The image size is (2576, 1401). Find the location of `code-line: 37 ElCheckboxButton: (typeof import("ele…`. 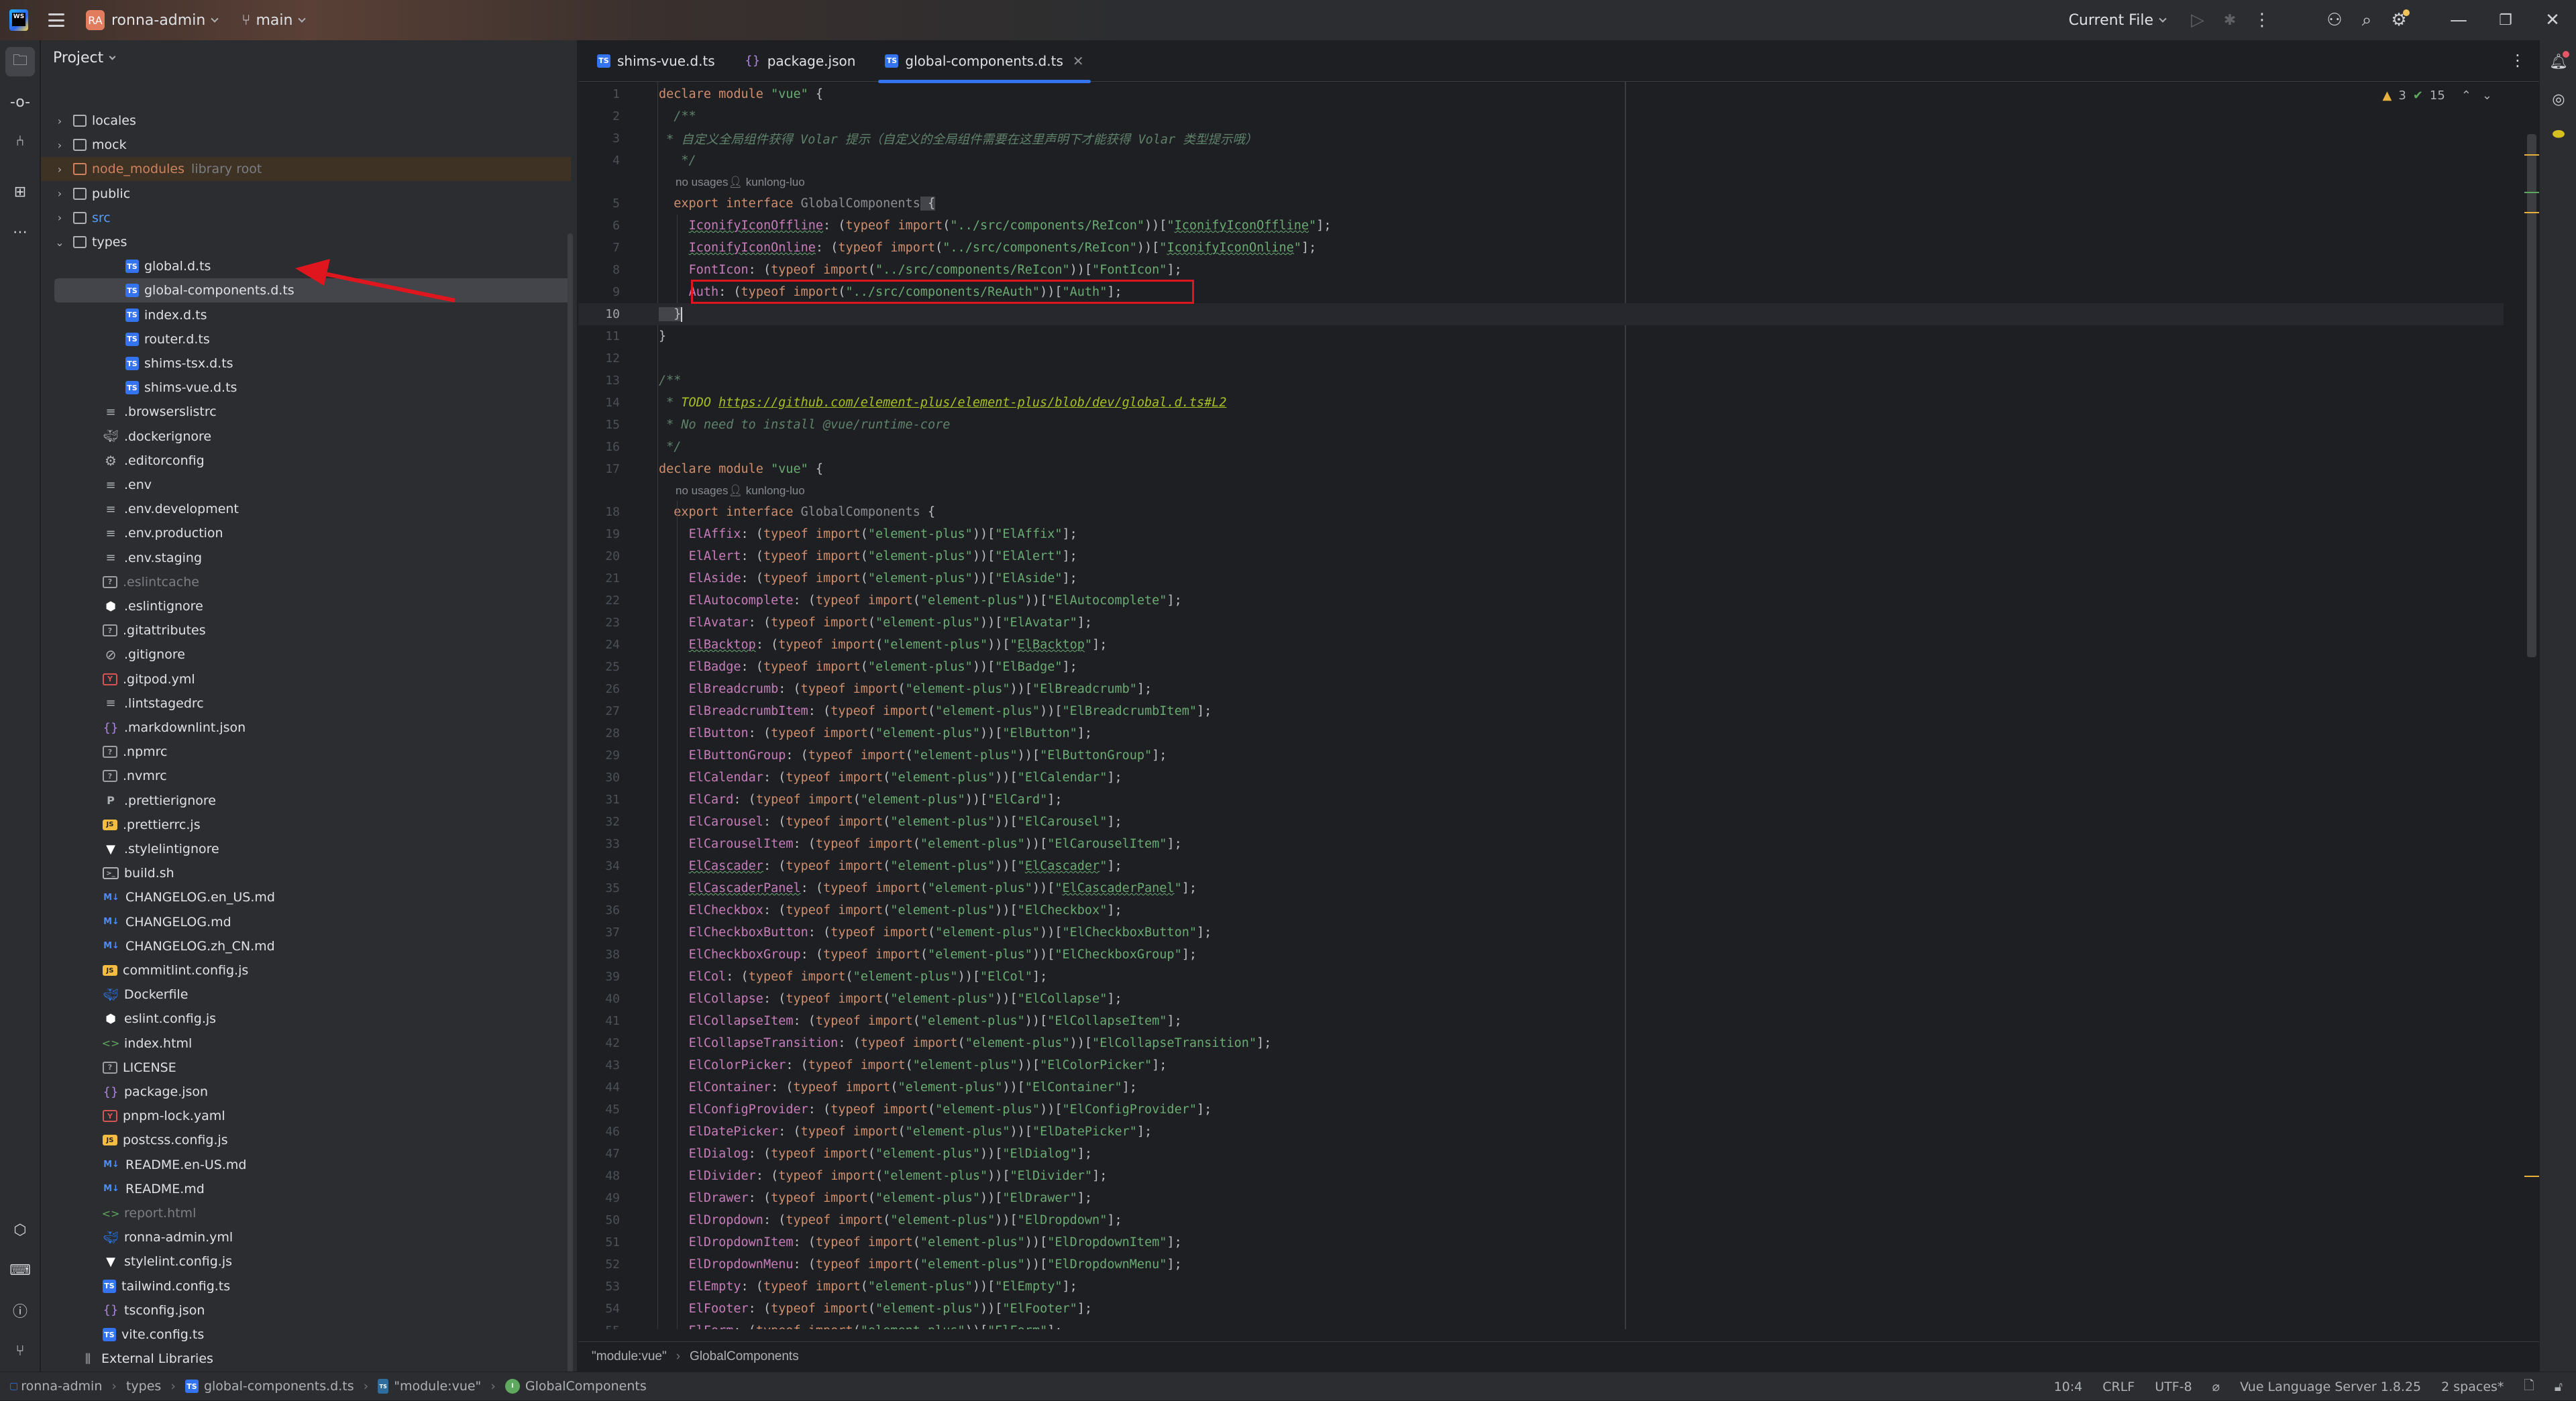

code-line: 37 ElCheckboxButton: (typeof import("ele… is located at coordinates (1541, 932).